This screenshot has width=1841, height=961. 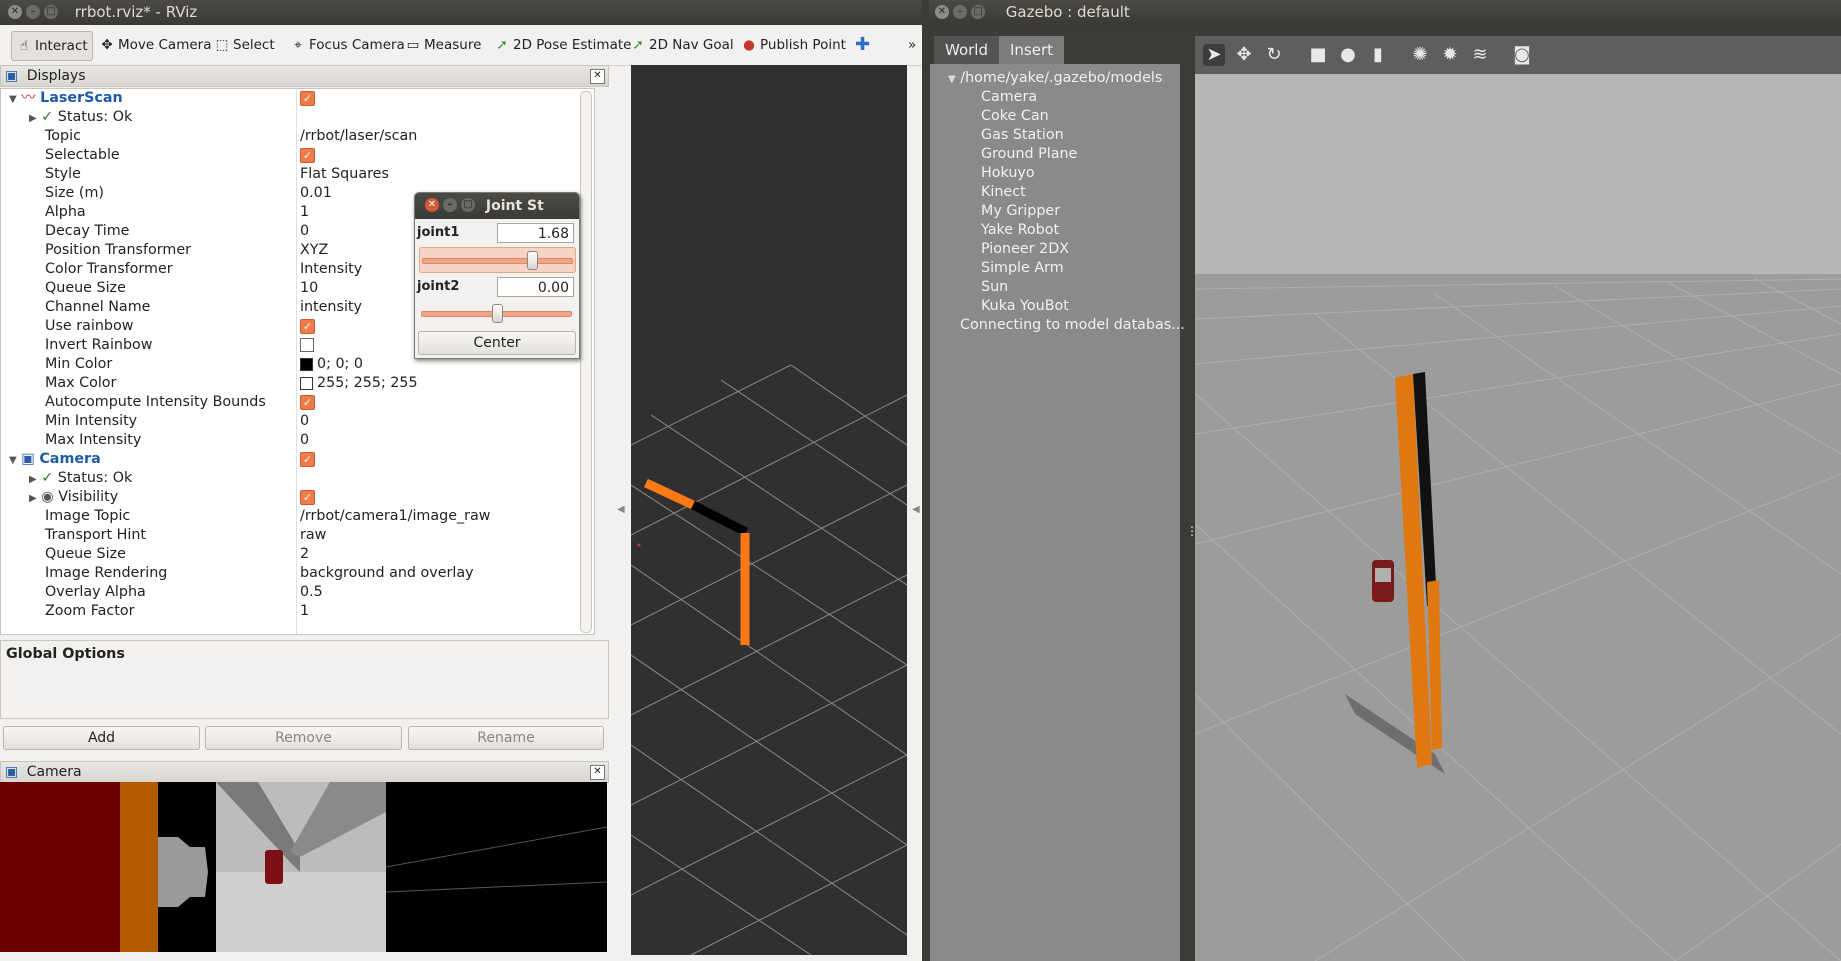 What do you see at coordinates (314, 250) in the screenshot?
I see `property-value: XYZ` at bounding box center [314, 250].